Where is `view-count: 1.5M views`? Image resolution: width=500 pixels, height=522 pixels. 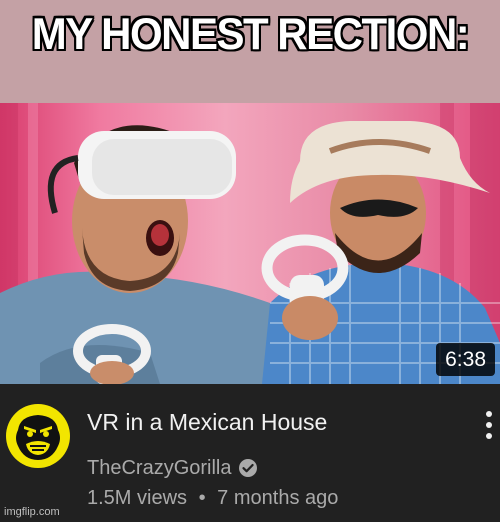 view-count: 1.5M views is located at coordinates (137, 498).